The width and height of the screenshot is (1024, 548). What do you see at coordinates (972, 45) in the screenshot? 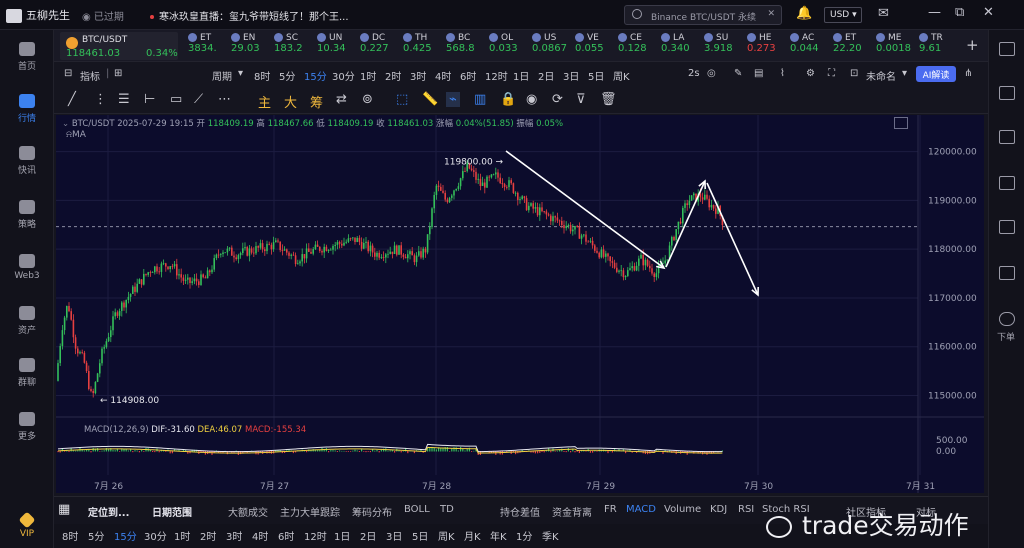
I see `add-ticker-button: +` at bounding box center [972, 45].